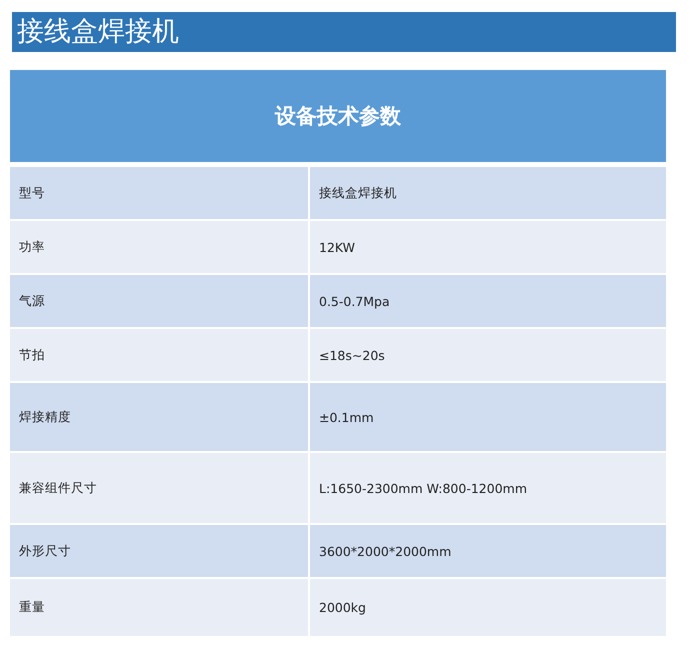 The image size is (690, 651). What do you see at coordinates (488, 607) in the screenshot?
I see `parameter-value-cell: 2000kg` at bounding box center [488, 607].